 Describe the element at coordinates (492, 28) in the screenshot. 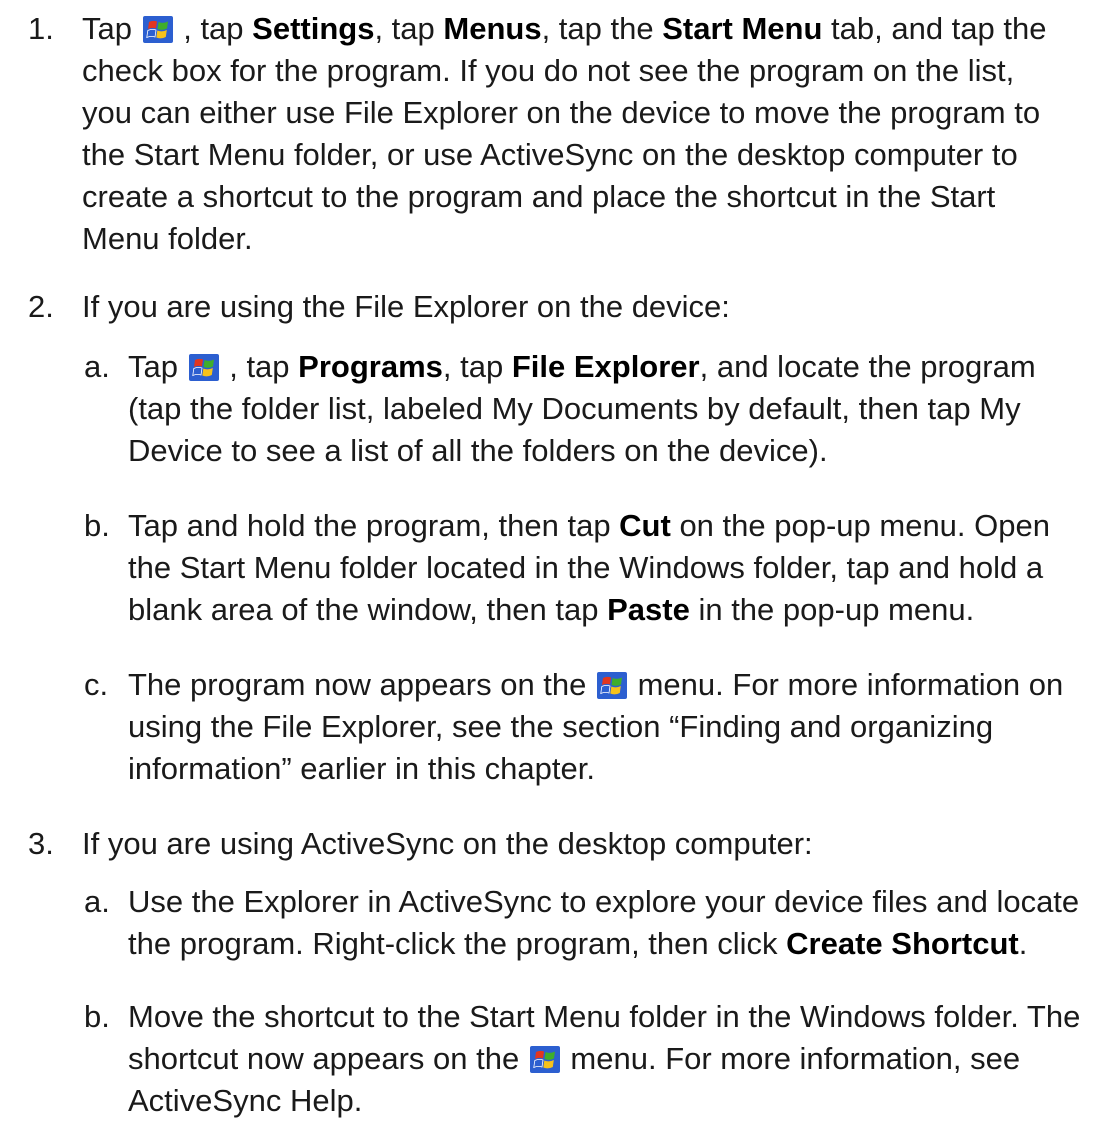

I see `ui-term-menus: Menus` at that location.